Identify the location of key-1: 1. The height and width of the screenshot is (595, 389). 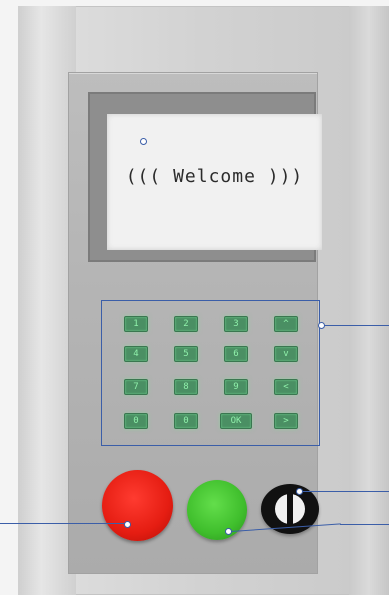
(136, 324).